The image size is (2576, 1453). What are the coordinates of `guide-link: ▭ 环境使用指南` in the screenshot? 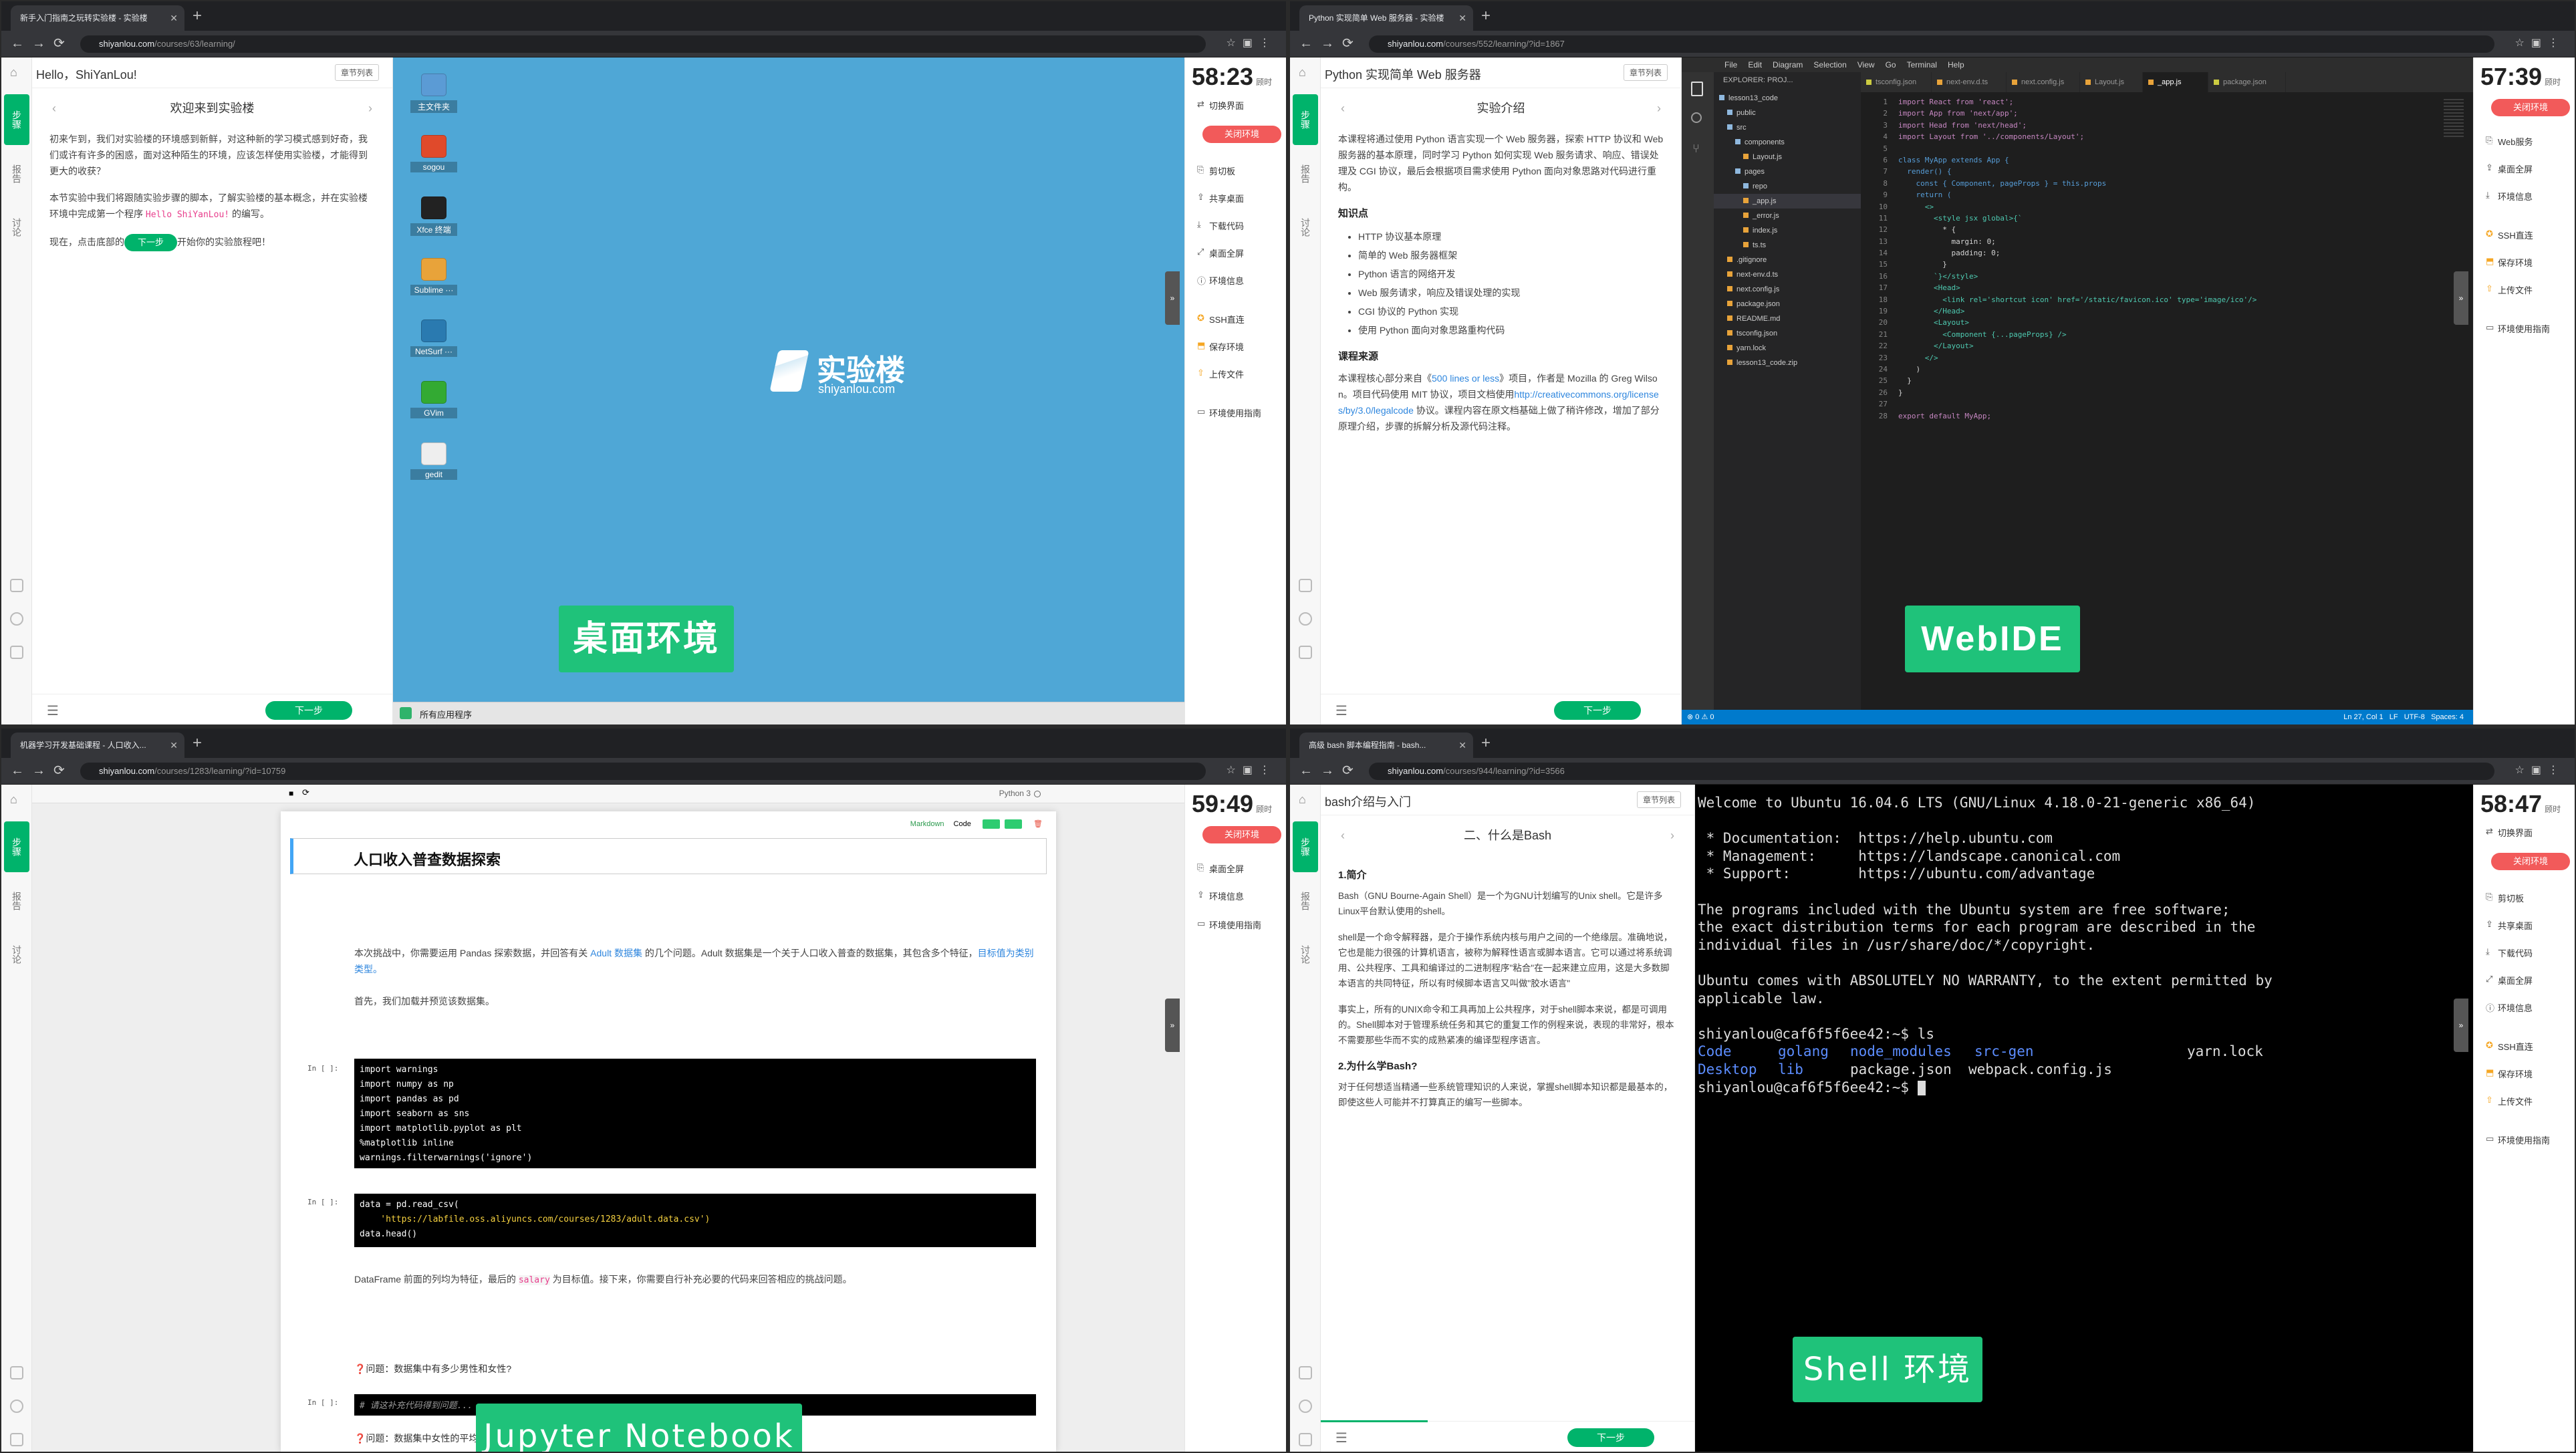 It's located at (1236, 413).